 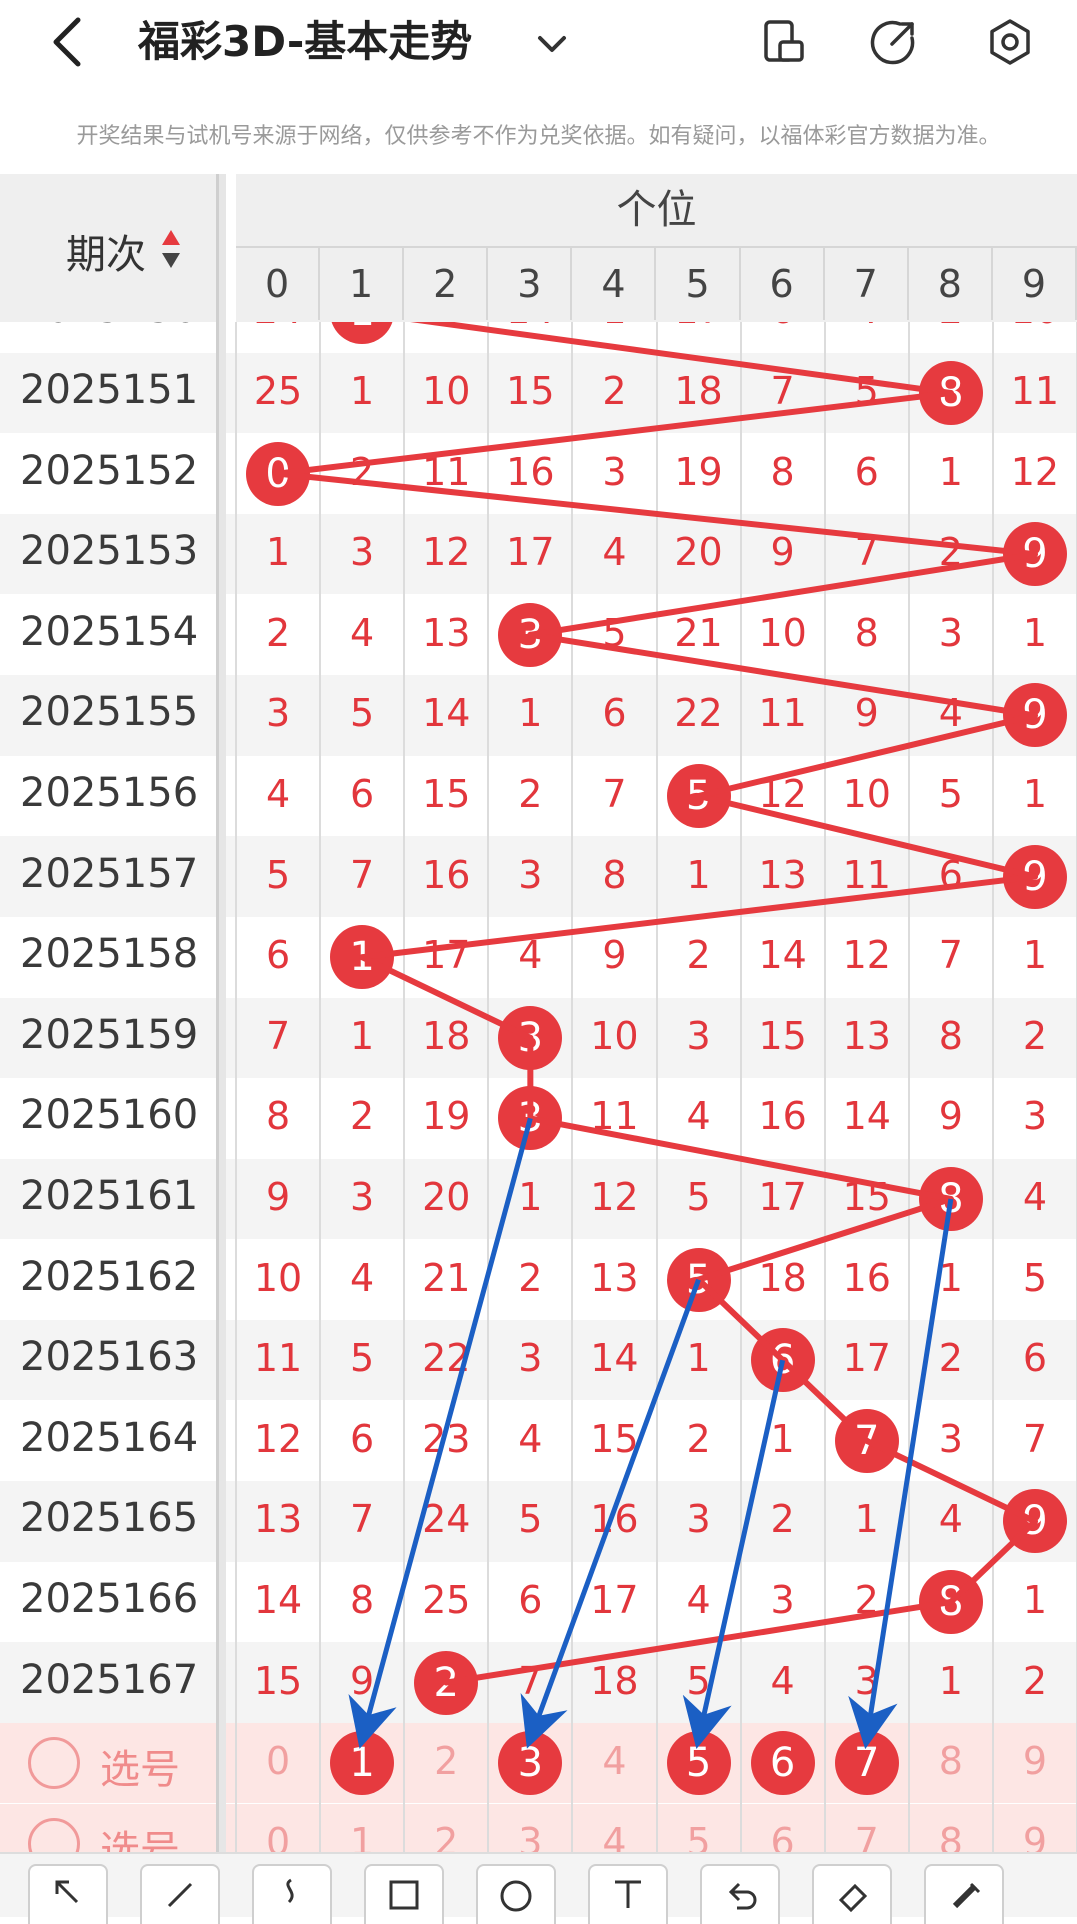 What do you see at coordinates (404, 1894) in the screenshot?
I see `rectangle-tool-button` at bounding box center [404, 1894].